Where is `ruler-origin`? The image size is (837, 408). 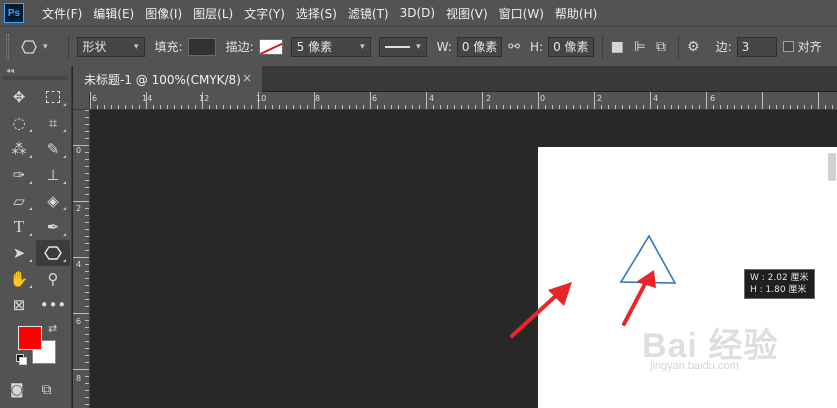 ruler-origin is located at coordinates (81, 101).